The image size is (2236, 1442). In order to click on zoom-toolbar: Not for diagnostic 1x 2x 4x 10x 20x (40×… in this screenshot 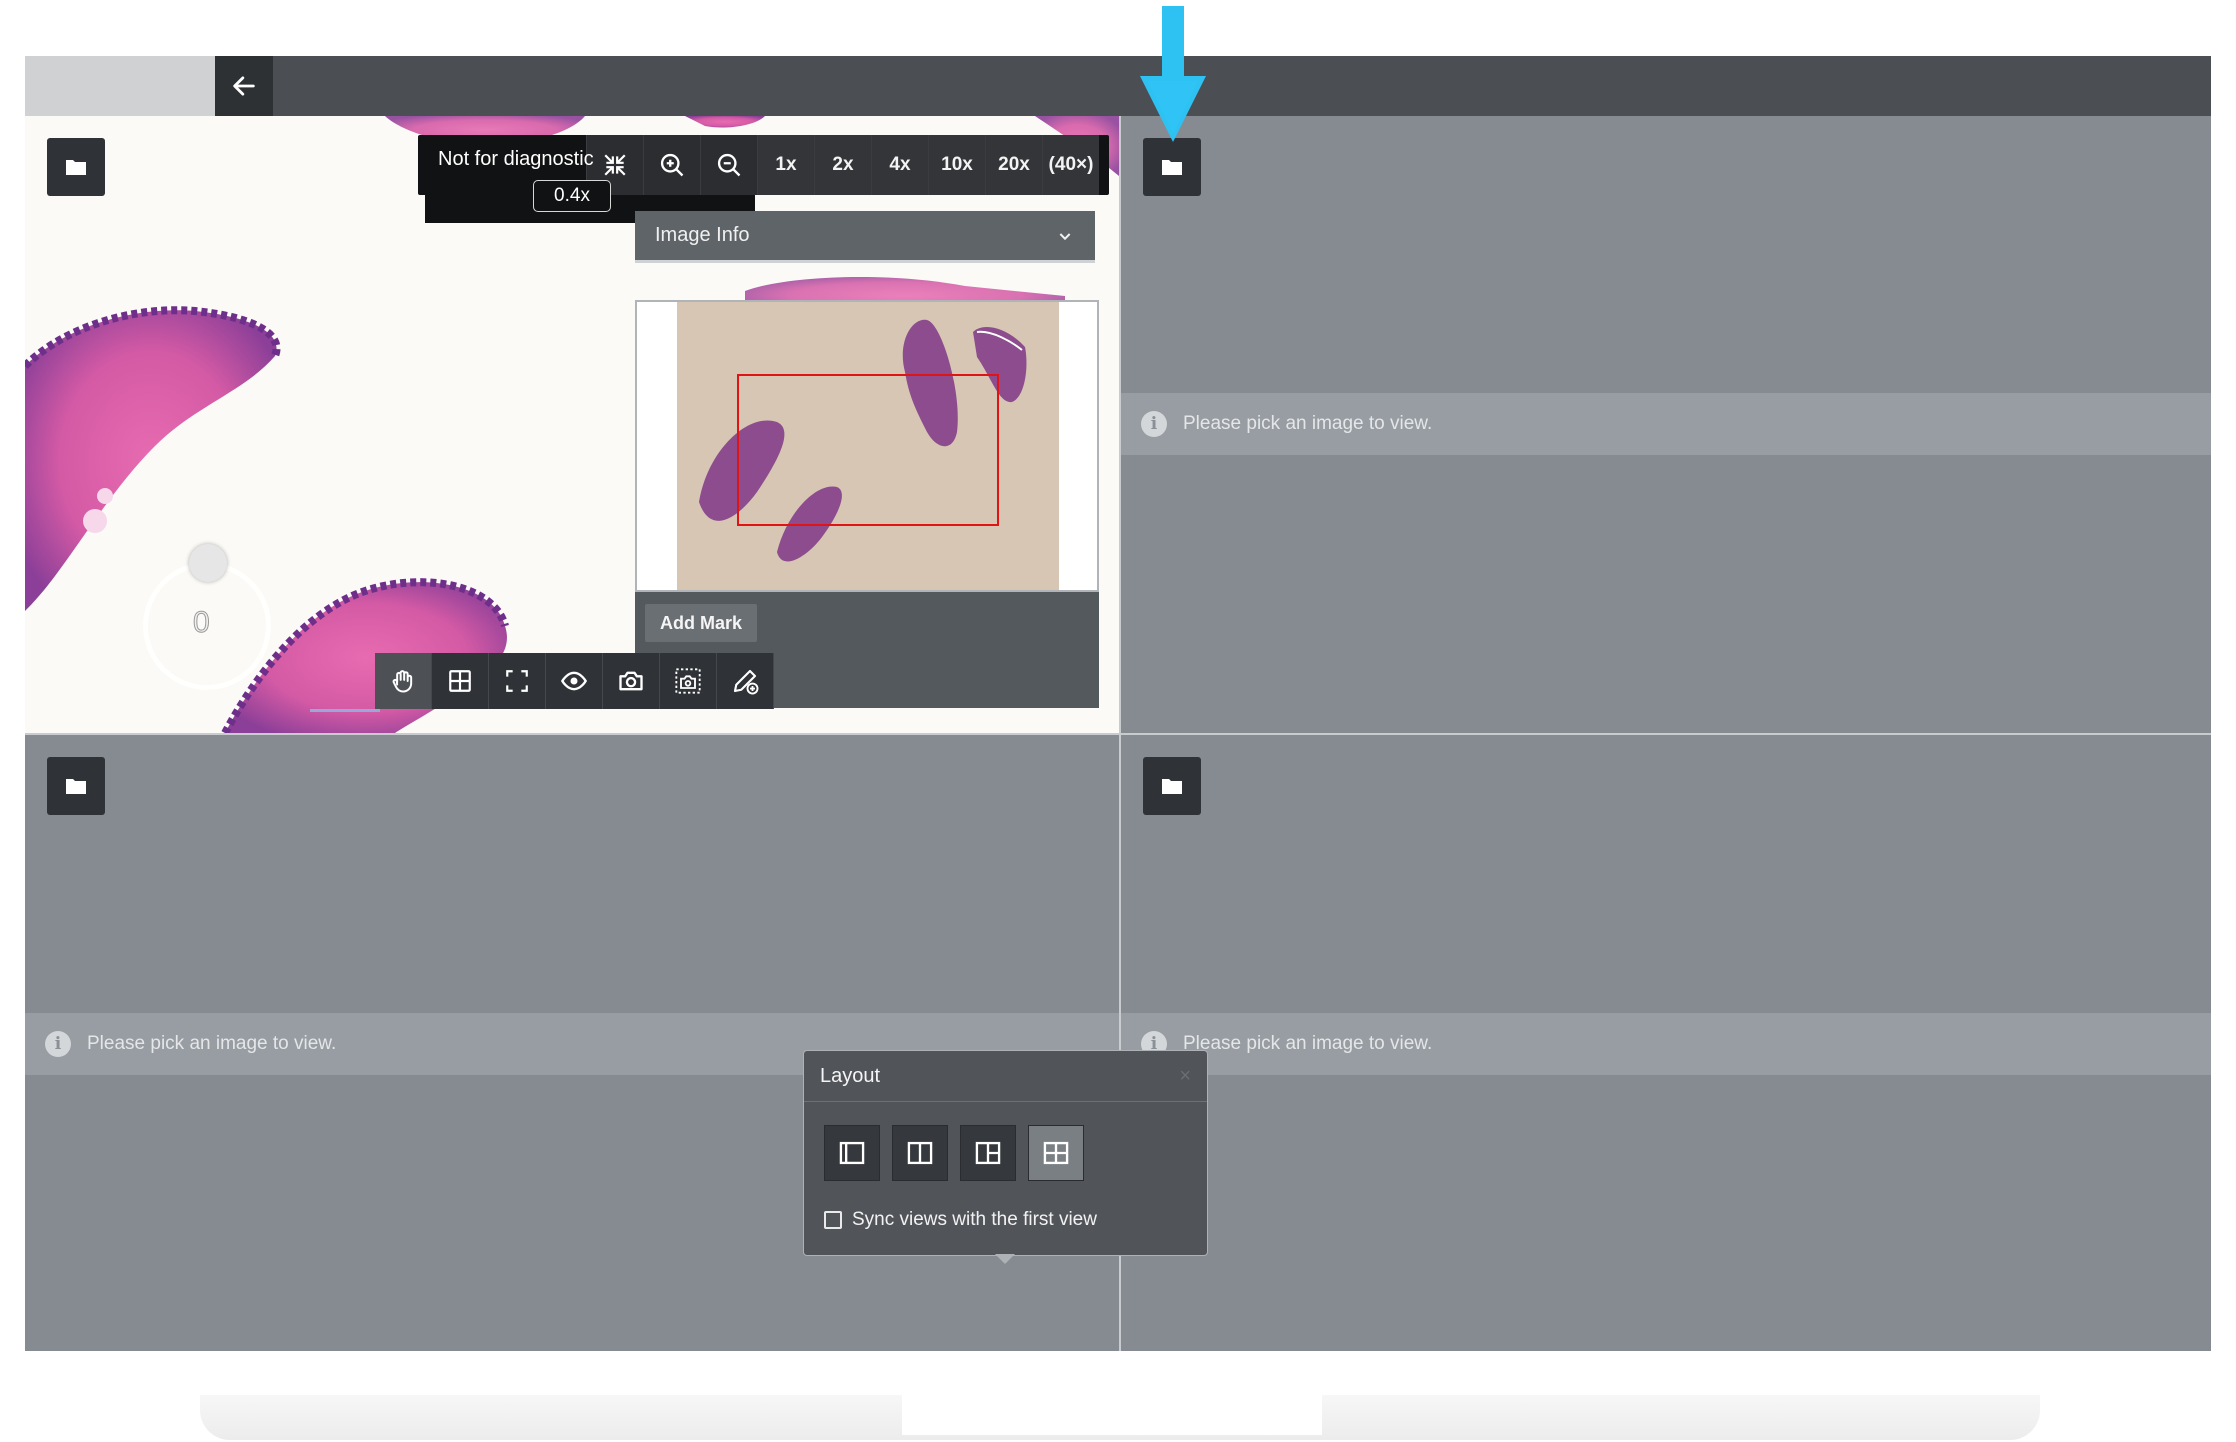, I will do `click(763, 165)`.